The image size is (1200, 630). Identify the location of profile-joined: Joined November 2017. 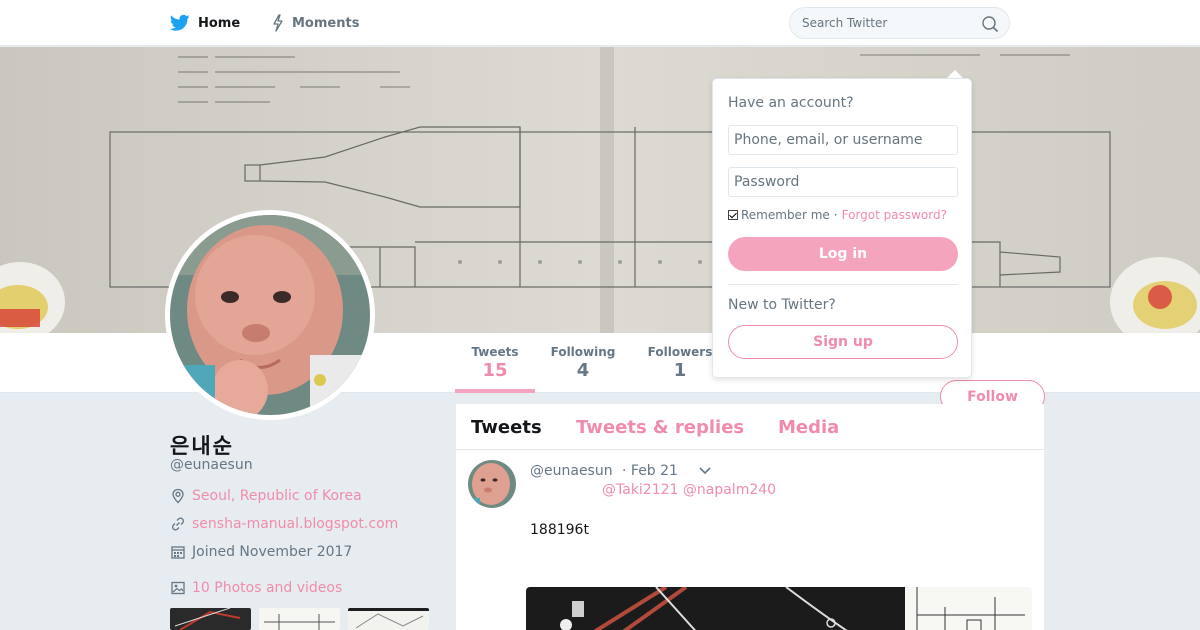
(261, 552).